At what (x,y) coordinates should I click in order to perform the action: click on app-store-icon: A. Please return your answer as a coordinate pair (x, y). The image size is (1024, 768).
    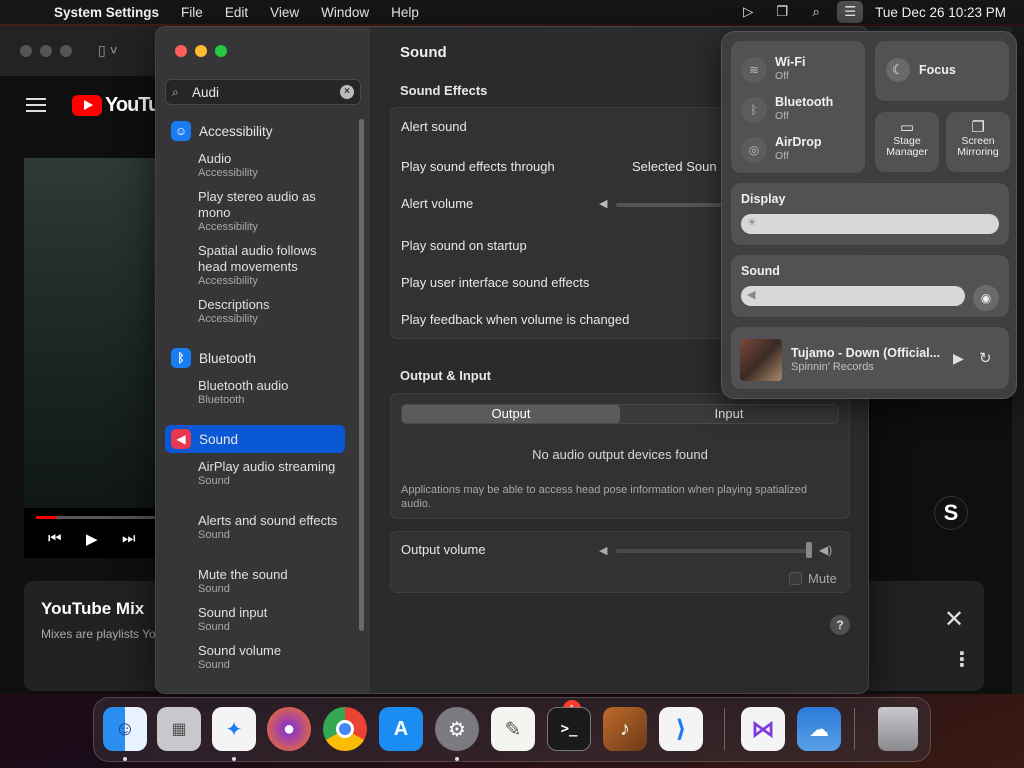
    Looking at the image, I should click on (401, 729).